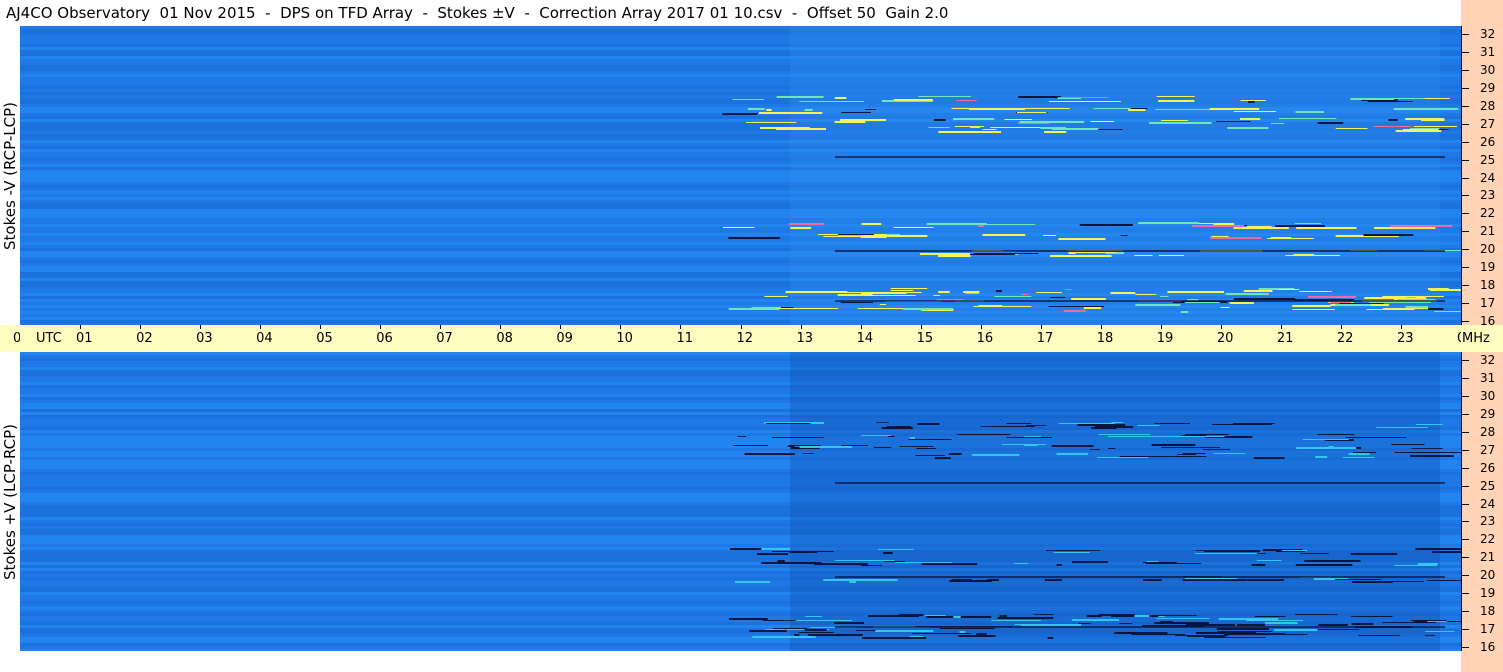  I want to click on freq-tick-label: 22, so click(1488, 213).